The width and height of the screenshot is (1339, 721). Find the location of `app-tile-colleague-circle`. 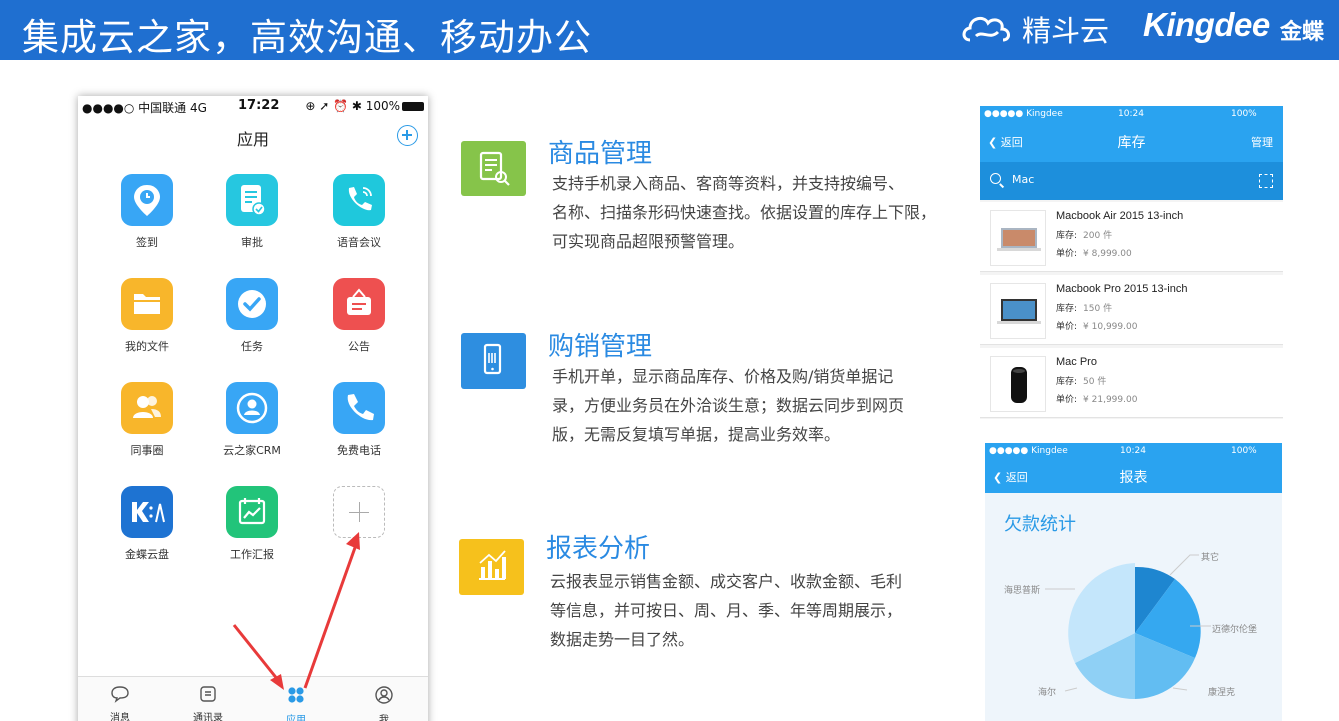

app-tile-colleague-circle is located at coordinates (147, 408).